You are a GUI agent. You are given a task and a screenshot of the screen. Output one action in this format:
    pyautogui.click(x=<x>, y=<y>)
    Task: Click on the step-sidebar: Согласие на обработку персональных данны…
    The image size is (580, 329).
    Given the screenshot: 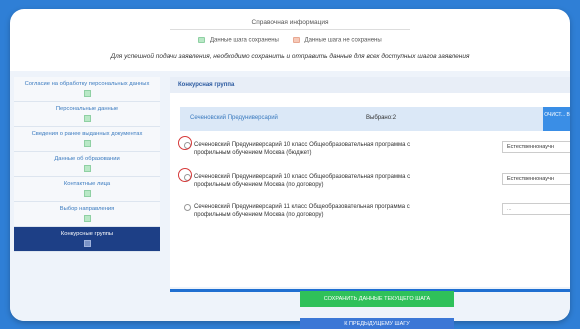 What is the action you would take?
    pyautogui.click(x=87, y=164)
    